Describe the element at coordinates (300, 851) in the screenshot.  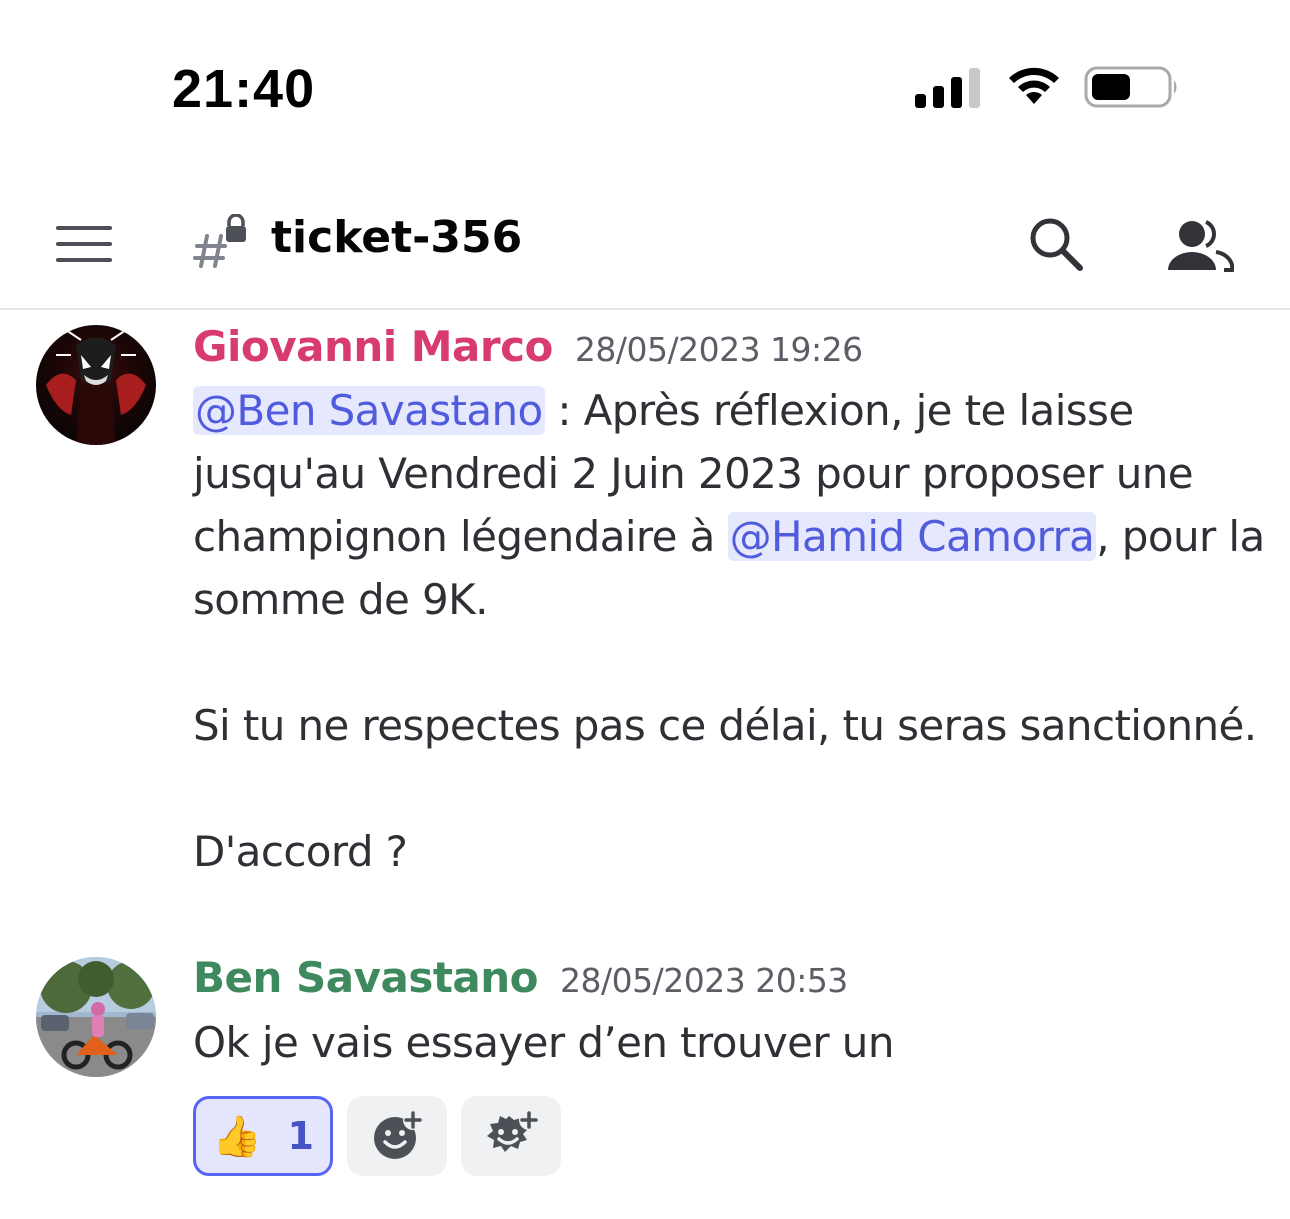
I see `message-paragraph: D'accord ?` at that location.